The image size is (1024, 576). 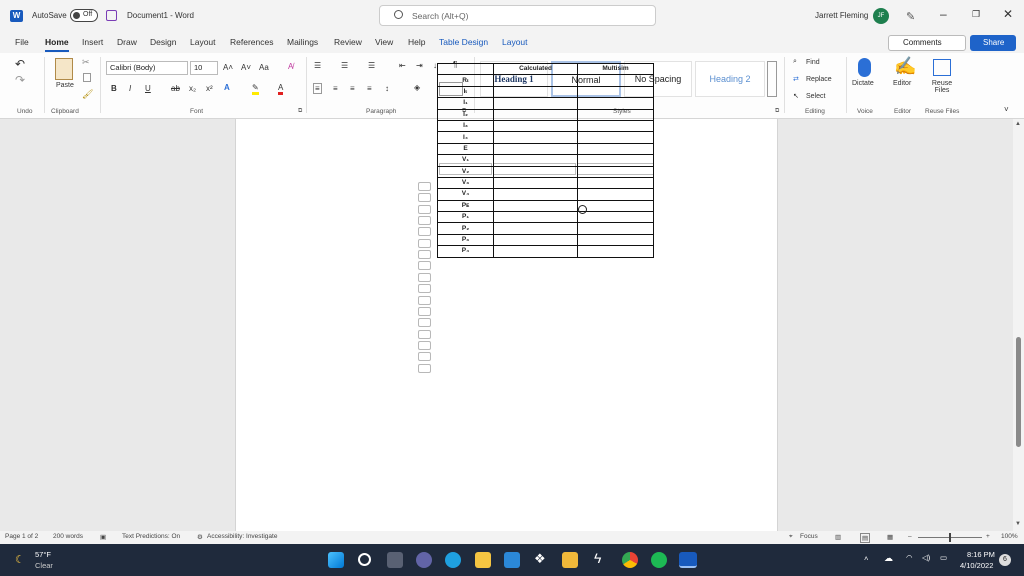 I want to click on row-label-cell: I₁, so click(x=465, y=103).